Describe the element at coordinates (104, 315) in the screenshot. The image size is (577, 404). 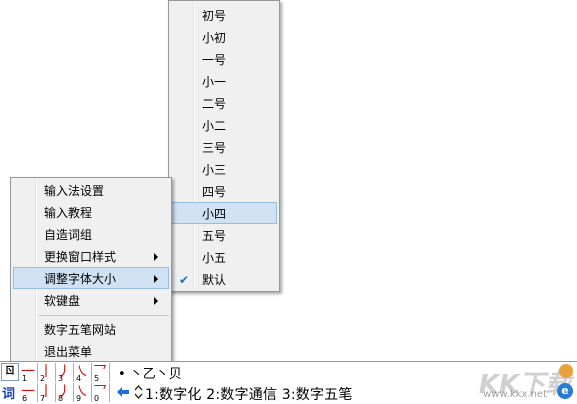
I see `menu-separator` at that location.